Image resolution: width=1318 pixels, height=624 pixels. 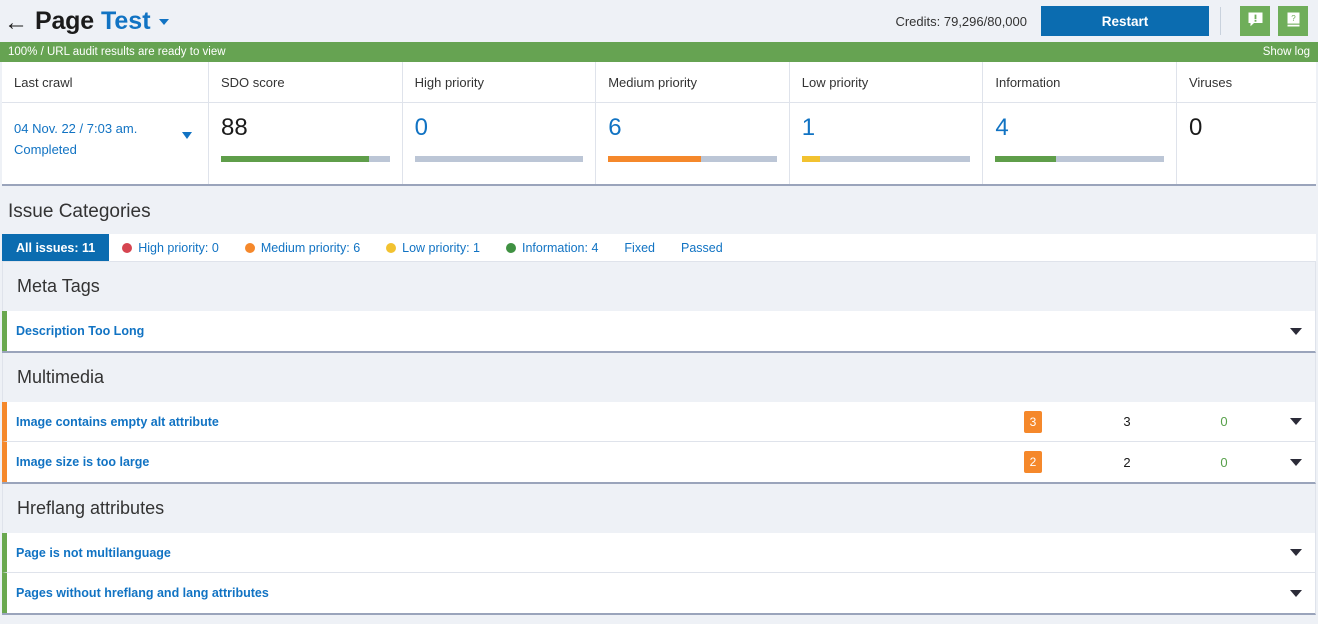 What do you see at coordinates (886, 143) in the screenshot?
I see `metric-body: 1` at bounding box center [886, 143].